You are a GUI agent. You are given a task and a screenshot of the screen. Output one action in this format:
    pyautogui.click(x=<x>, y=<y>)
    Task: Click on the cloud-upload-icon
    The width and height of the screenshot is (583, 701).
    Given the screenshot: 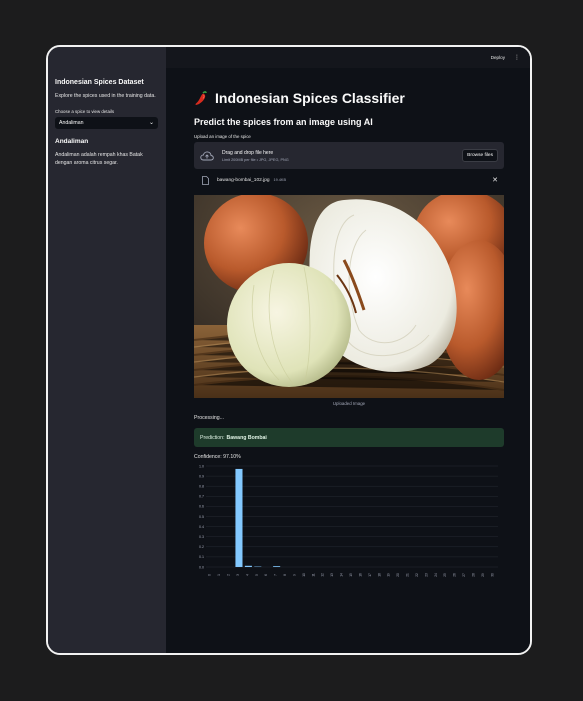 What is the action you would take?
    pyautogui.click(x=207, y=155)
    